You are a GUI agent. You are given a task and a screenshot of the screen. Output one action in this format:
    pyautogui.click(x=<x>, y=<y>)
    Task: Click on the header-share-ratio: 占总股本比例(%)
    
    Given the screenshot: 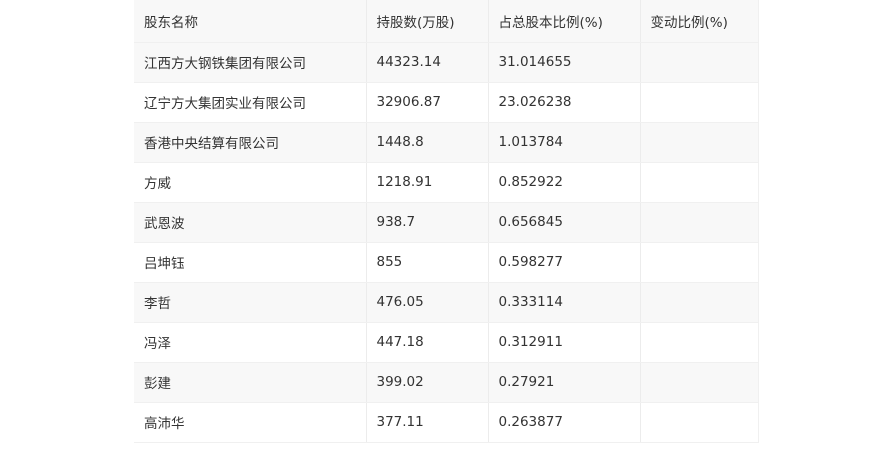 What is the action you would take?
    pyautogui.click(x=564, y=21)
    